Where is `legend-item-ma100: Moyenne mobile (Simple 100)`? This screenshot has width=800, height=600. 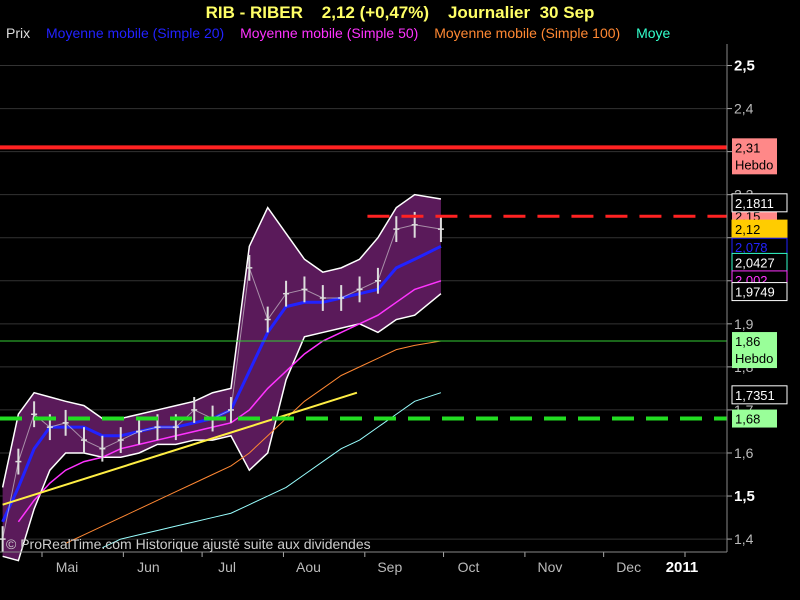
legend-item-ma100: Moyenne mobile (Simple 100) is located at coordinates (527, 33).